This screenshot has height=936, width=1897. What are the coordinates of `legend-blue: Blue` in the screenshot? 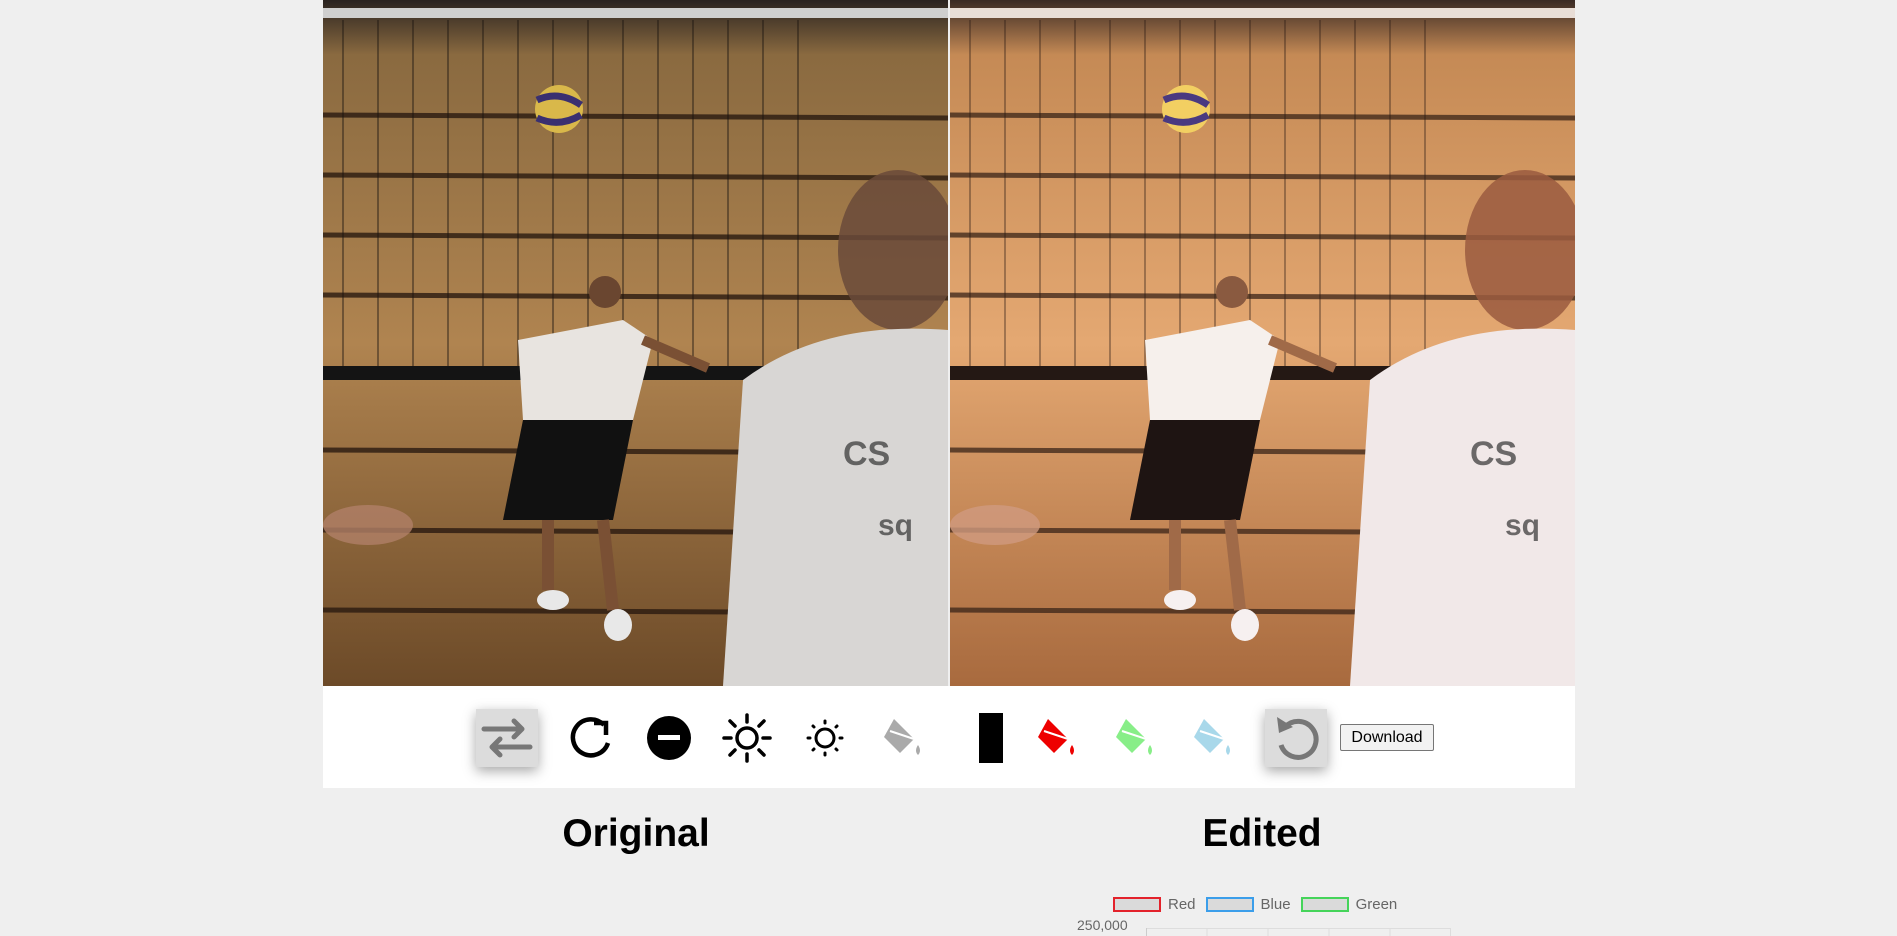 It's located at (1248, 904).